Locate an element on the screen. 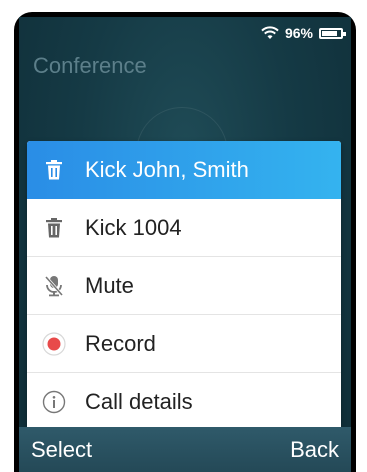 This screenshot has height=472, width=367. menu-item-label: Record is located at coordinates (120, 343).